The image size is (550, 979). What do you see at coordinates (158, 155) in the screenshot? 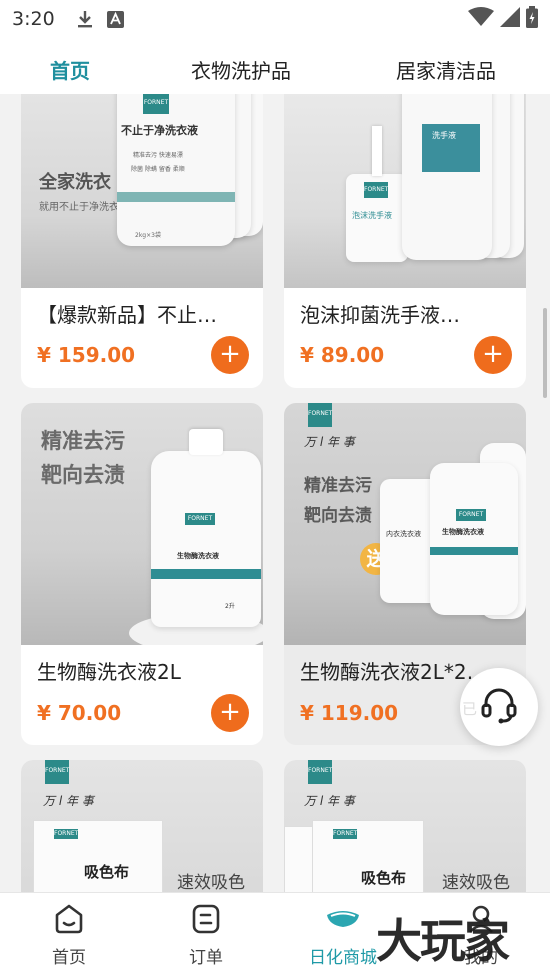
I see `pouch-features: 精准去污 快速易漂` at bounding box center [158, 155].